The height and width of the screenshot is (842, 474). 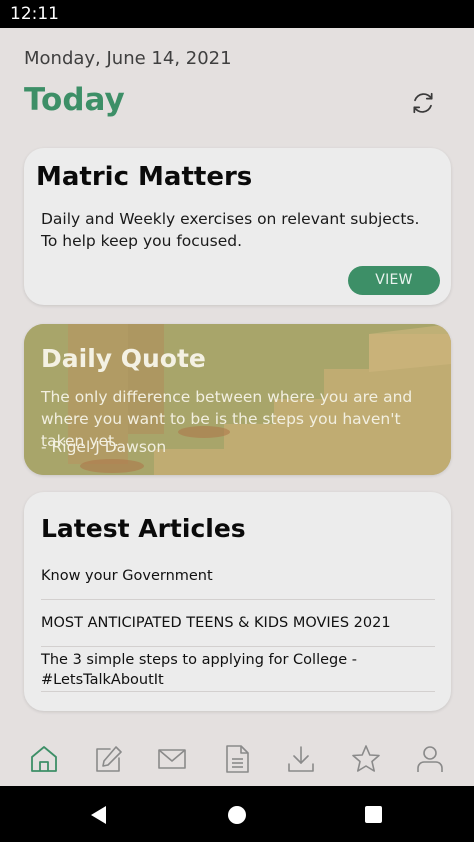 I want to click on profile-icon, so click(x=430, y=759).